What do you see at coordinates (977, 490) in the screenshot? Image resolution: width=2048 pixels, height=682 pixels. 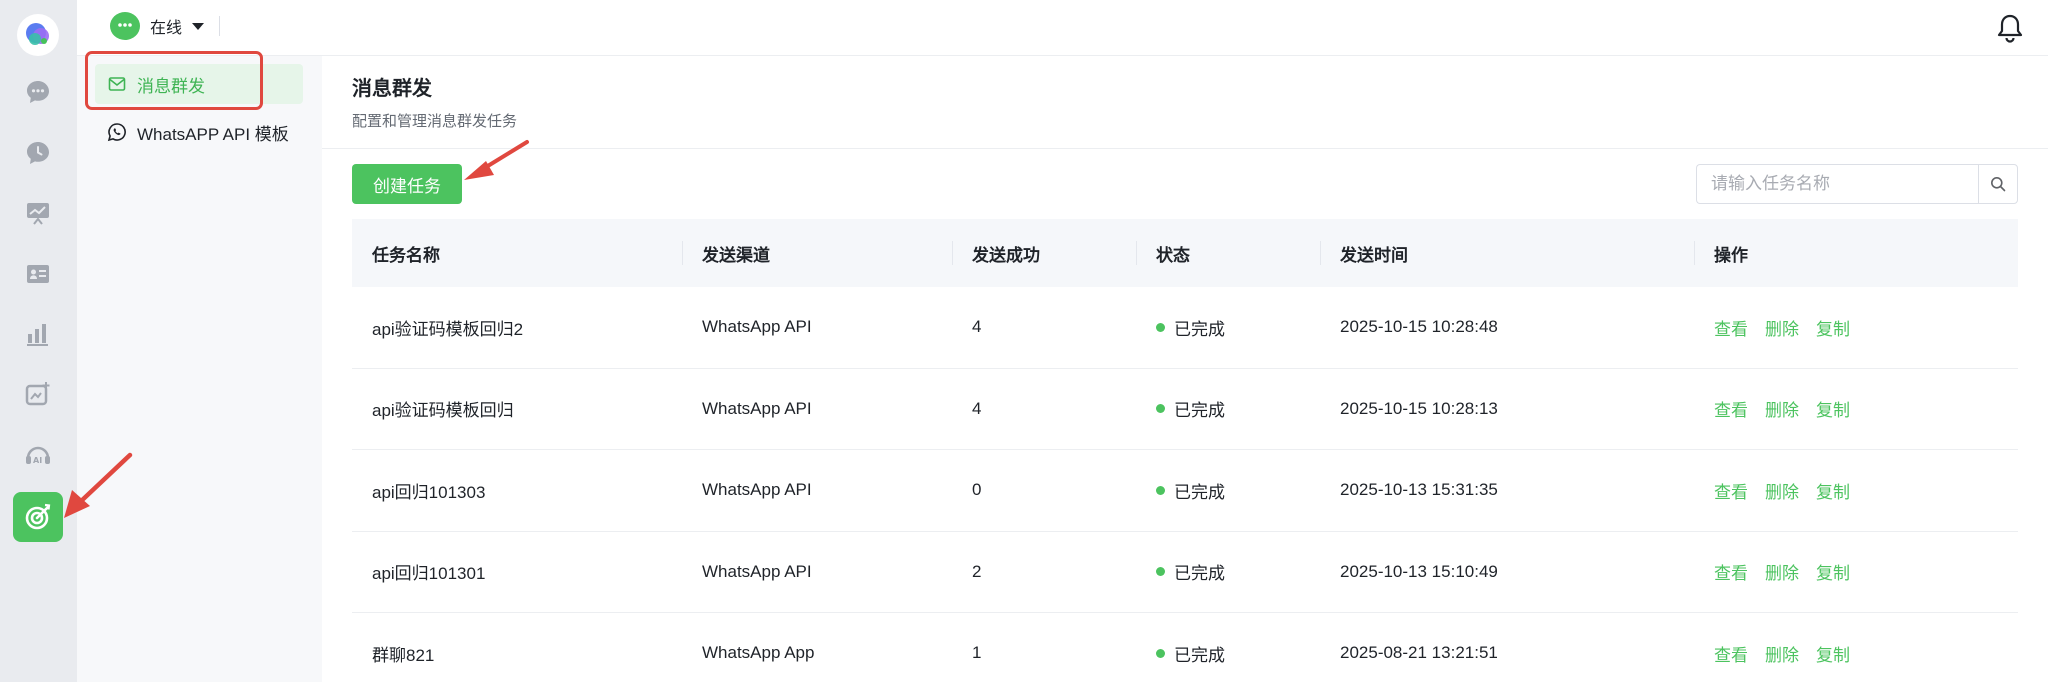 I see `task-success-count: 0` at bounding box center [977, 490].